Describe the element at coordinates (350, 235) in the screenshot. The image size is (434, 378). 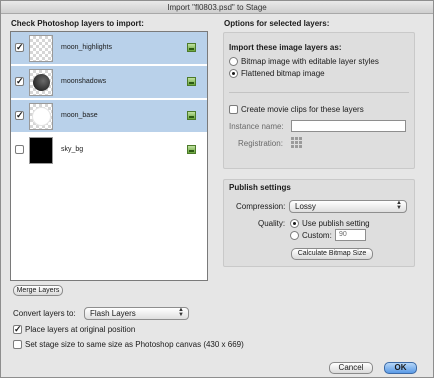
I see `custom-quality-field: 90` at that location.